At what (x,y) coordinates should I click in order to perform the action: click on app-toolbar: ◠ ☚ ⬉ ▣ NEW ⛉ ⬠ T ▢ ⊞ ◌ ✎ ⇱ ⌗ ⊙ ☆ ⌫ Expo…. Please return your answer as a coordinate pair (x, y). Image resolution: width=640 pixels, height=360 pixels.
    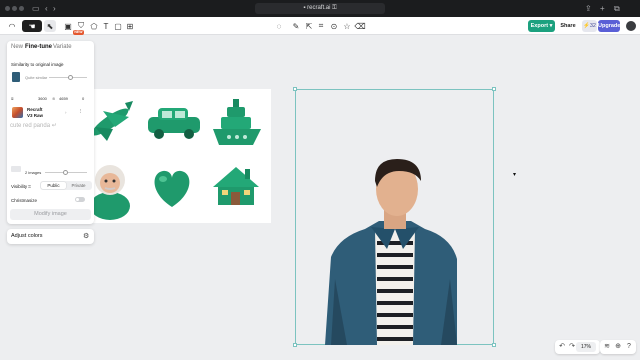
    Looking at the image, I should click on (320, 26).